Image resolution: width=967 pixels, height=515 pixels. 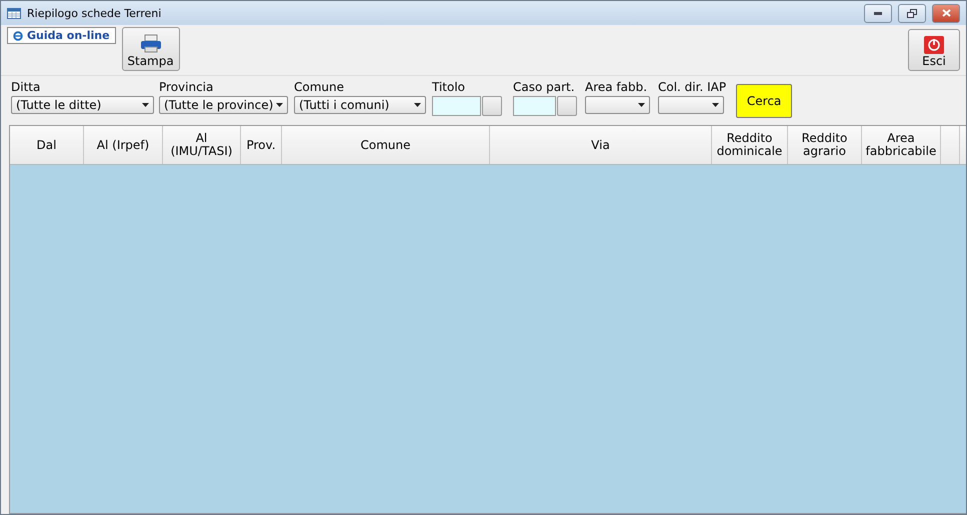 I want to click on restore-button, so click(x=912, y=13).